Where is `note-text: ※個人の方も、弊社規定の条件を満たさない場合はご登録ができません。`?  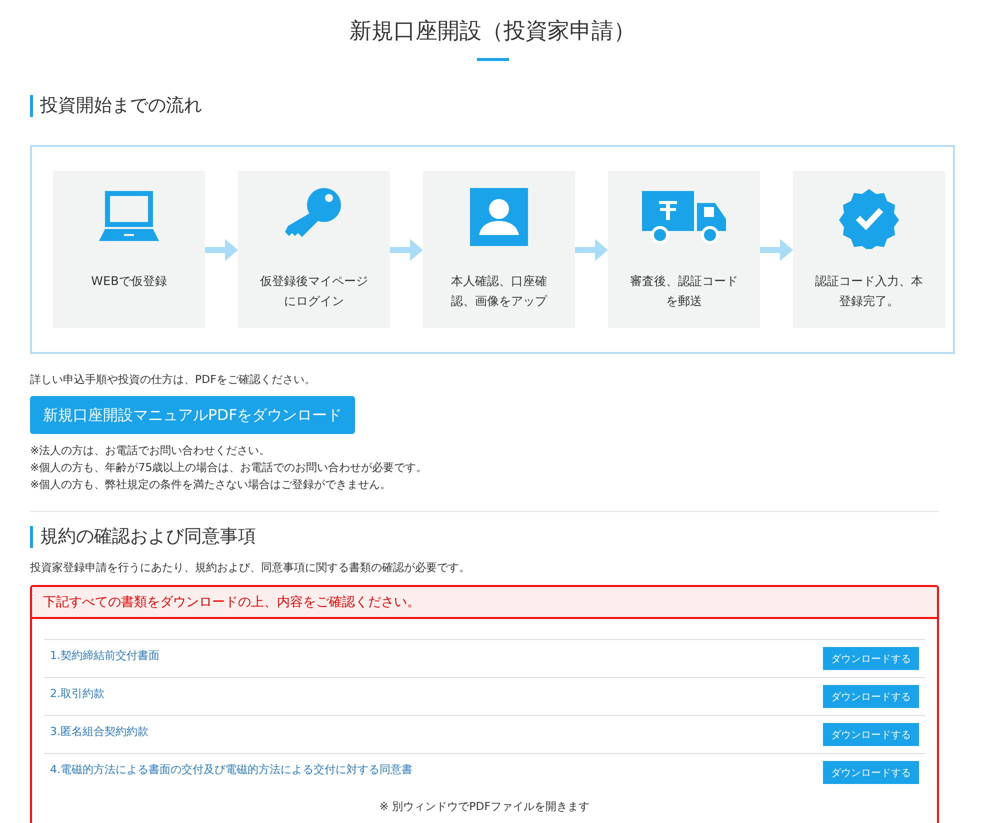 note-text: ※個人の方も、弊社規定の条件を満たさない場合はご登録ができません。 is located at coordinates (211, 485).